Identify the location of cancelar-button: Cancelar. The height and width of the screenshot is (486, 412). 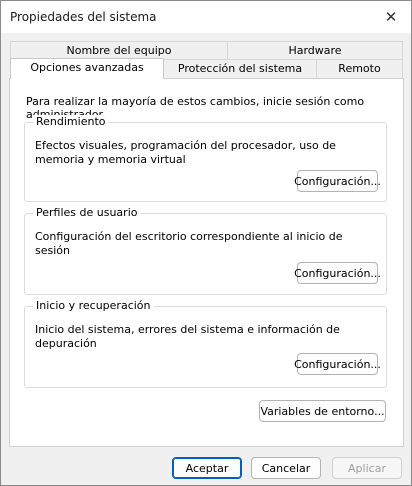
(286, 468).